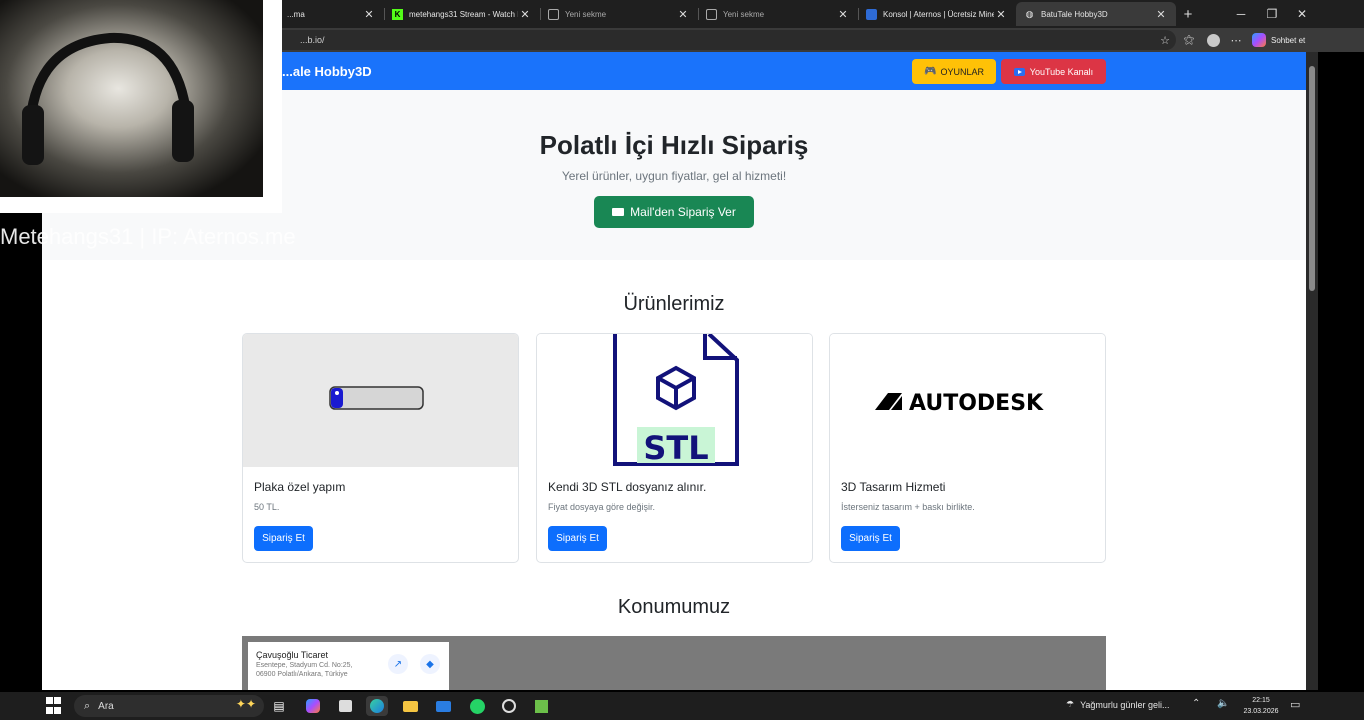  Describe the element at coordinates (1272, 14) in the screenshot. I see `maximize-icon: ❐` at that location.